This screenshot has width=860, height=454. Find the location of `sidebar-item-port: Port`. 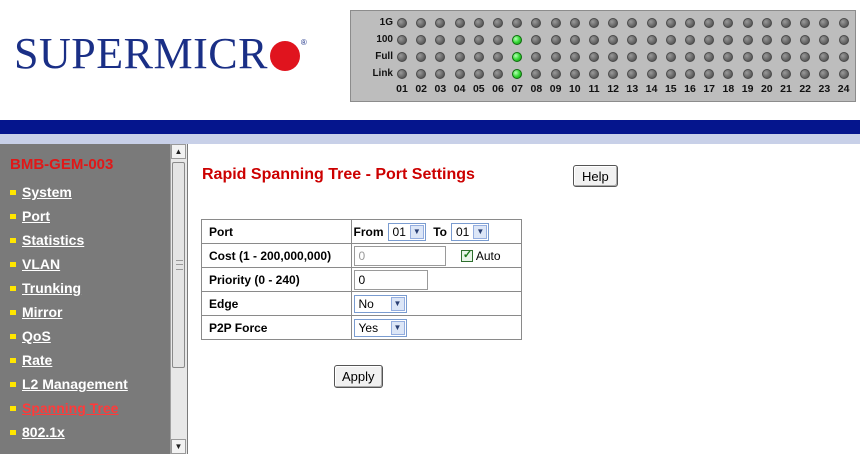

sidebar-item-port: Port is located at coordinates (30, 216).